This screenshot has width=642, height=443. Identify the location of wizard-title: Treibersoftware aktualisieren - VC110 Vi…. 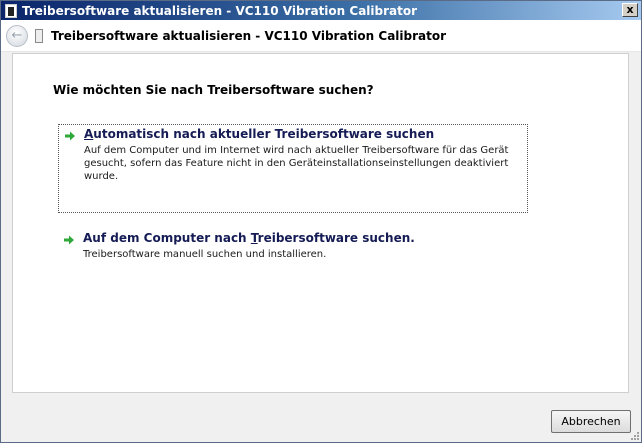
(249, 35).